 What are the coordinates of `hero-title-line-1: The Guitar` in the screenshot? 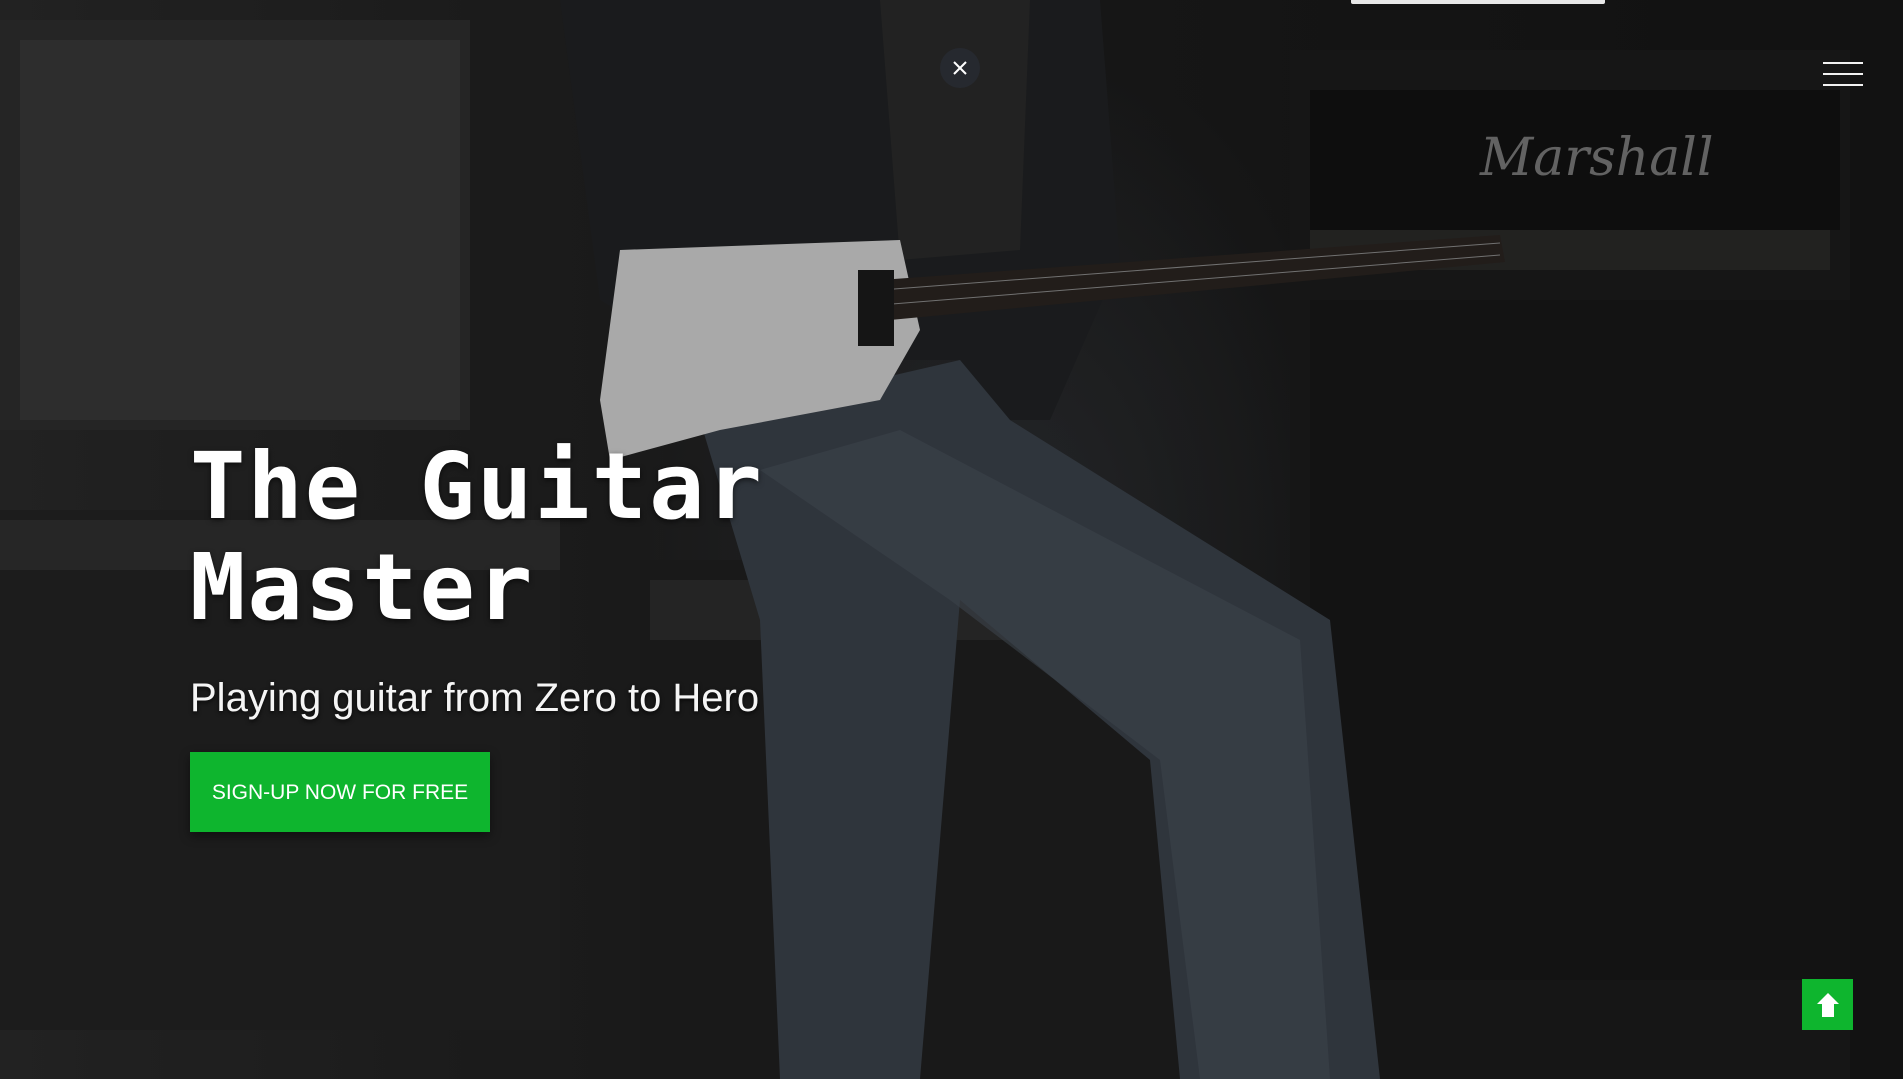 It's located at (477, 486).